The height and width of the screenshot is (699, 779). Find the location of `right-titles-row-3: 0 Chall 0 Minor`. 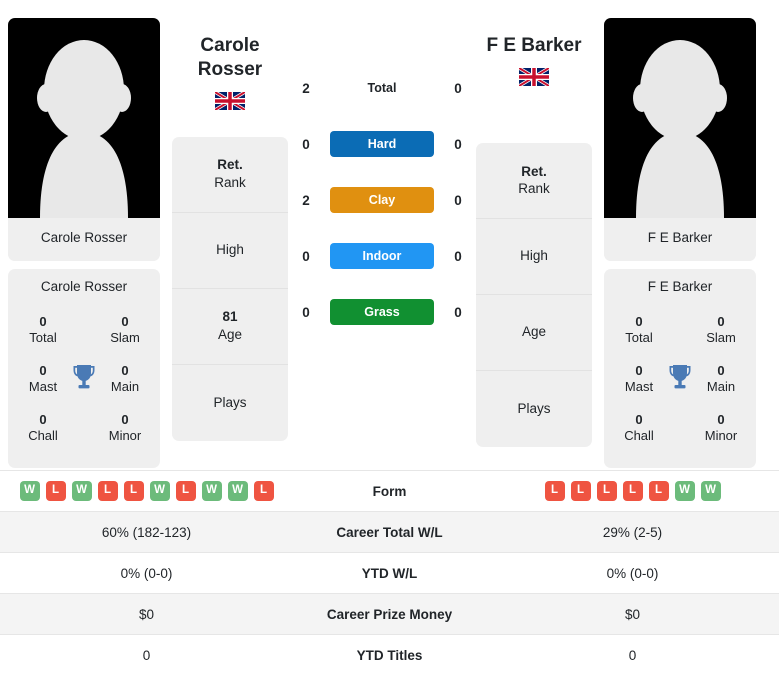

right-titles-row-3: 0 Chall 0 Minor is located at coordinates (680, 430).